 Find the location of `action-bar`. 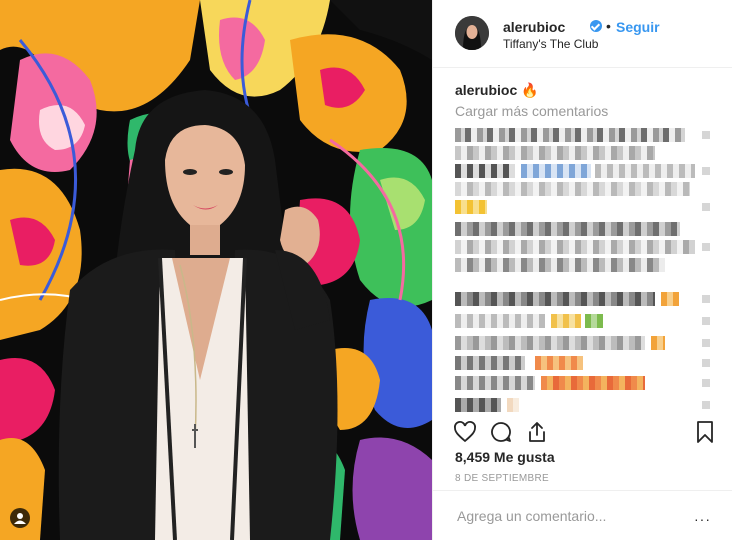

action-bar is located at coordinates (584, 433).